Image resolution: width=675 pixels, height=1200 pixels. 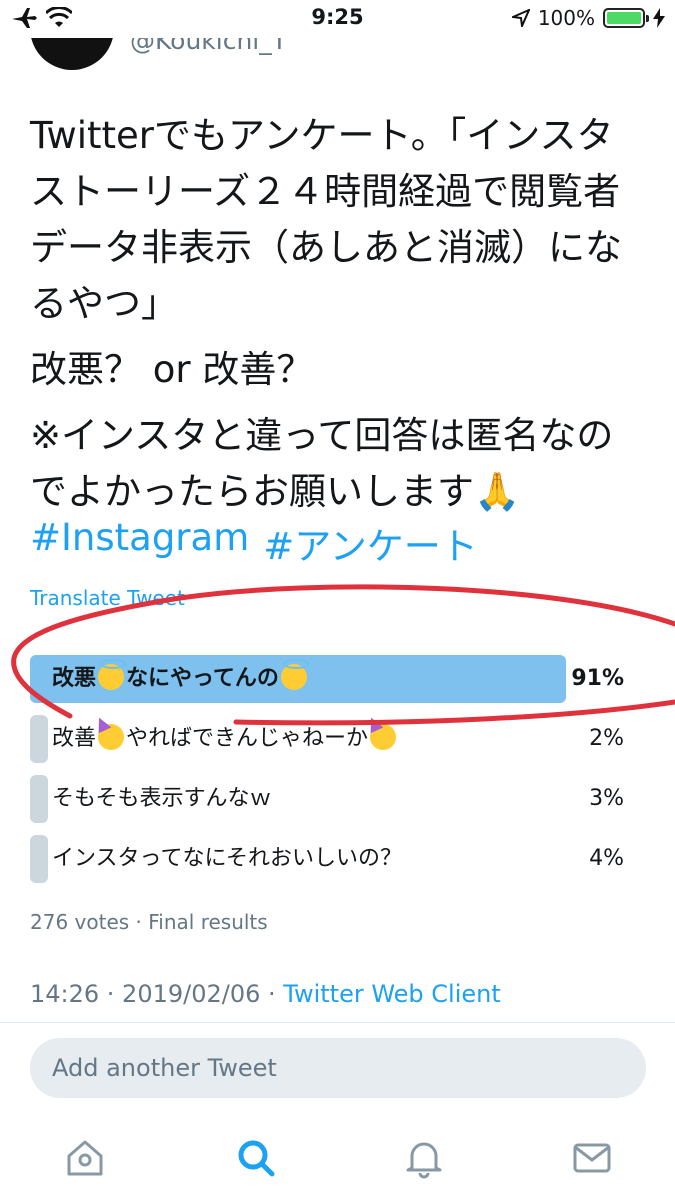 What do you see at coordinates (337, 19) in the screenshot?
I see `status-bar: 9:25 100%` at bounding box center [337, 19].